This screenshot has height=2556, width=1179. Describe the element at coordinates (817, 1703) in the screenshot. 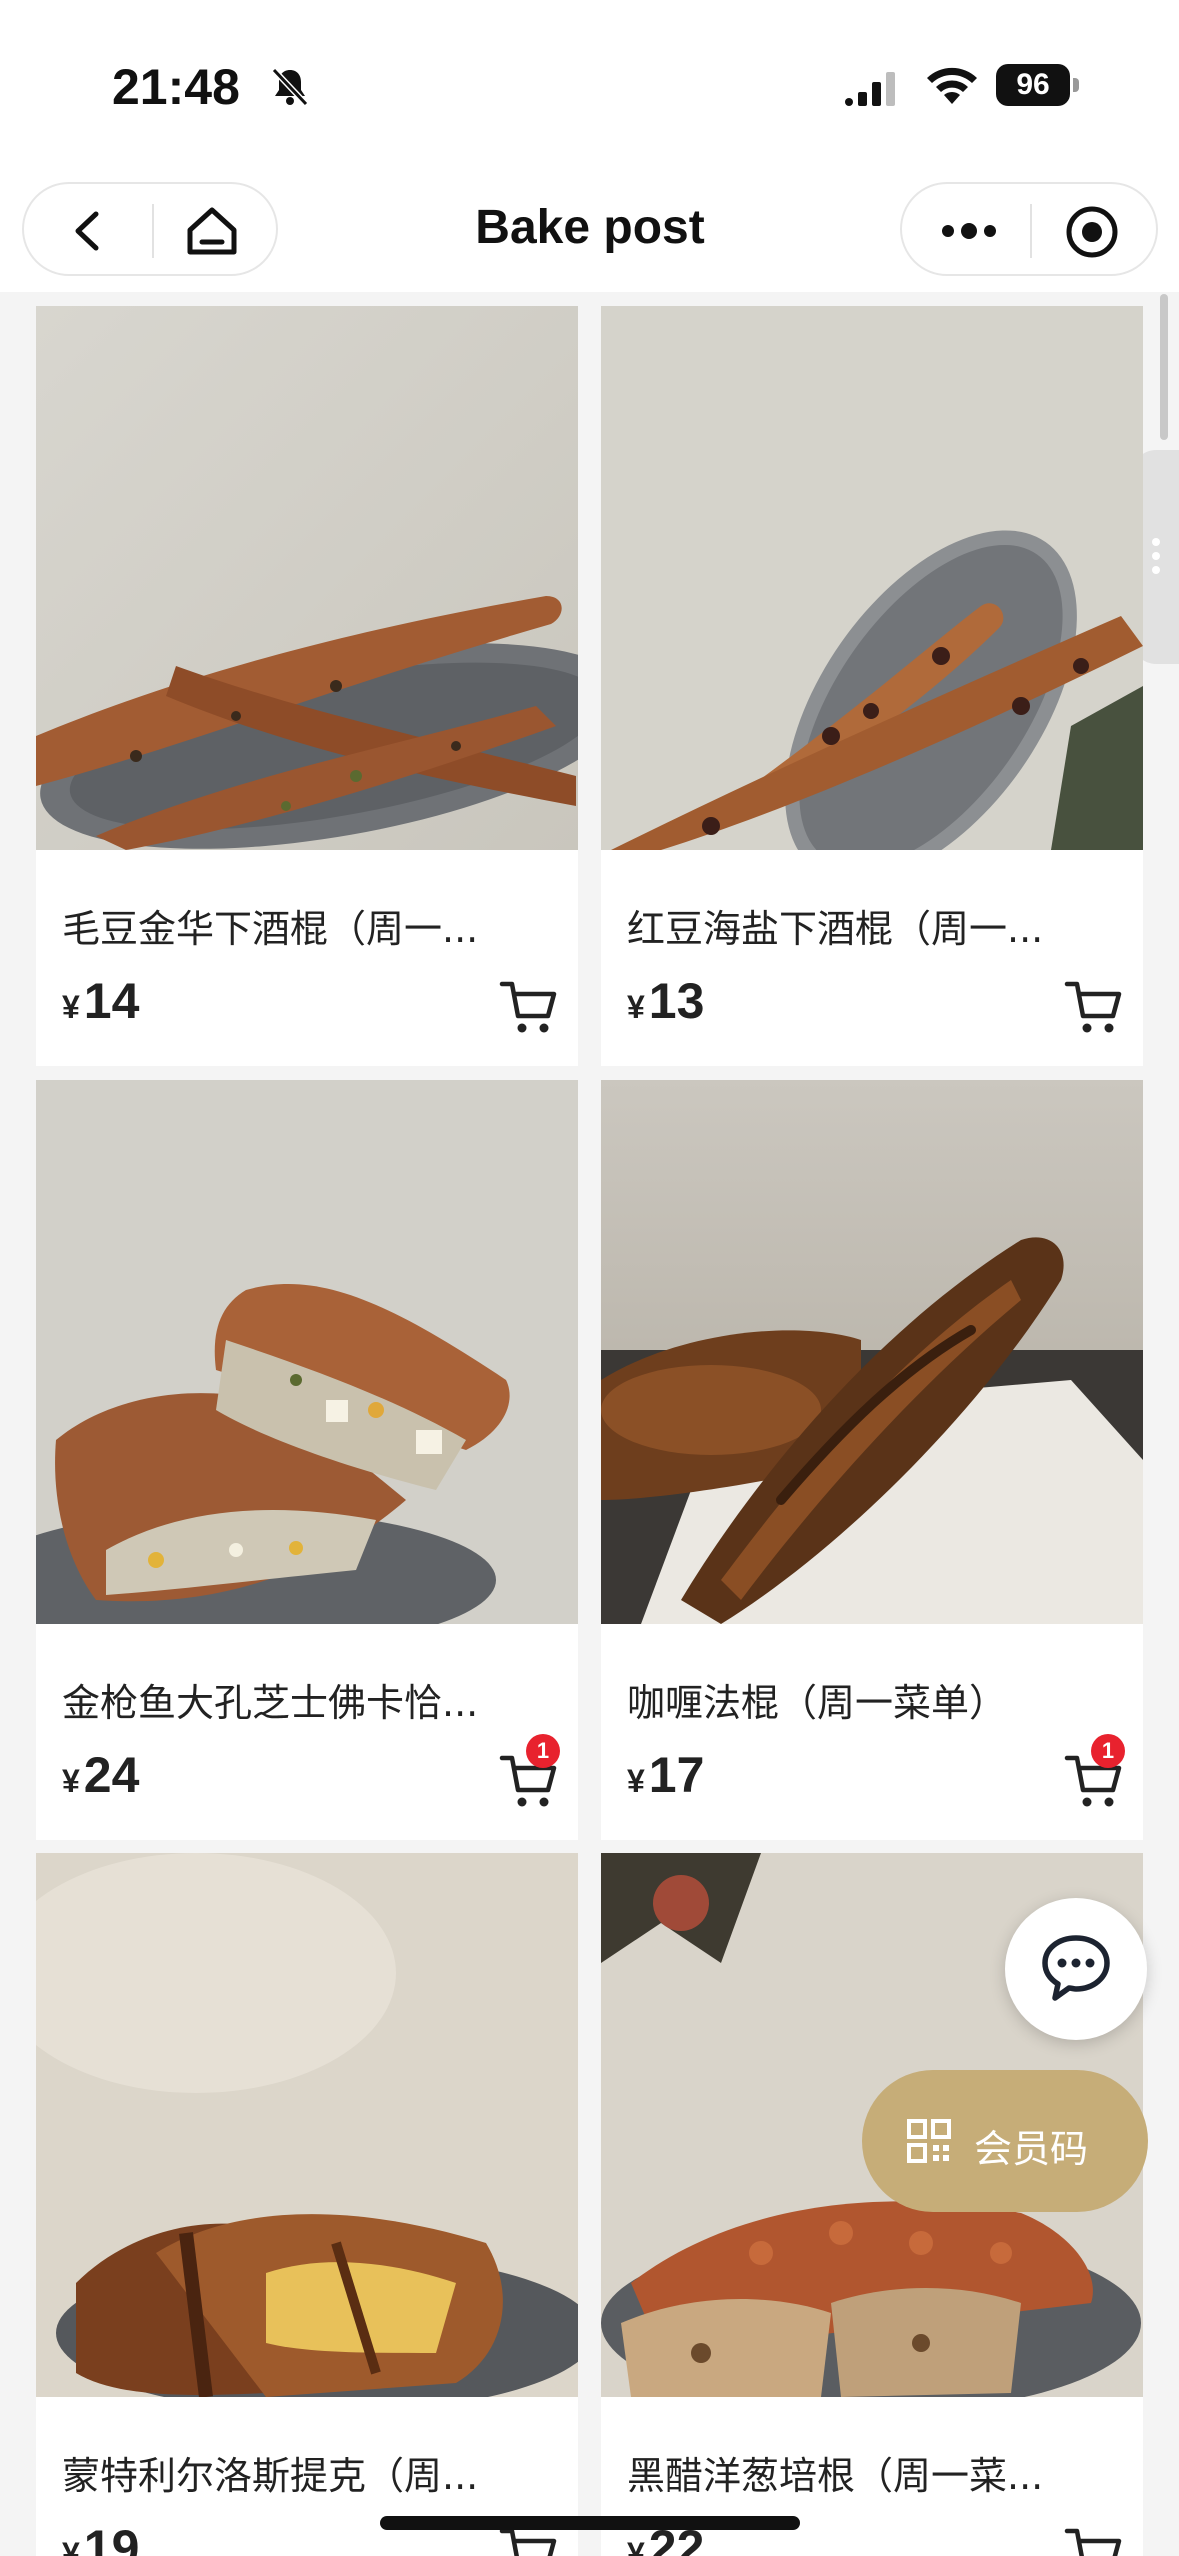

I see `product-name: 咖喱法棍（周一菜单）` at that location.